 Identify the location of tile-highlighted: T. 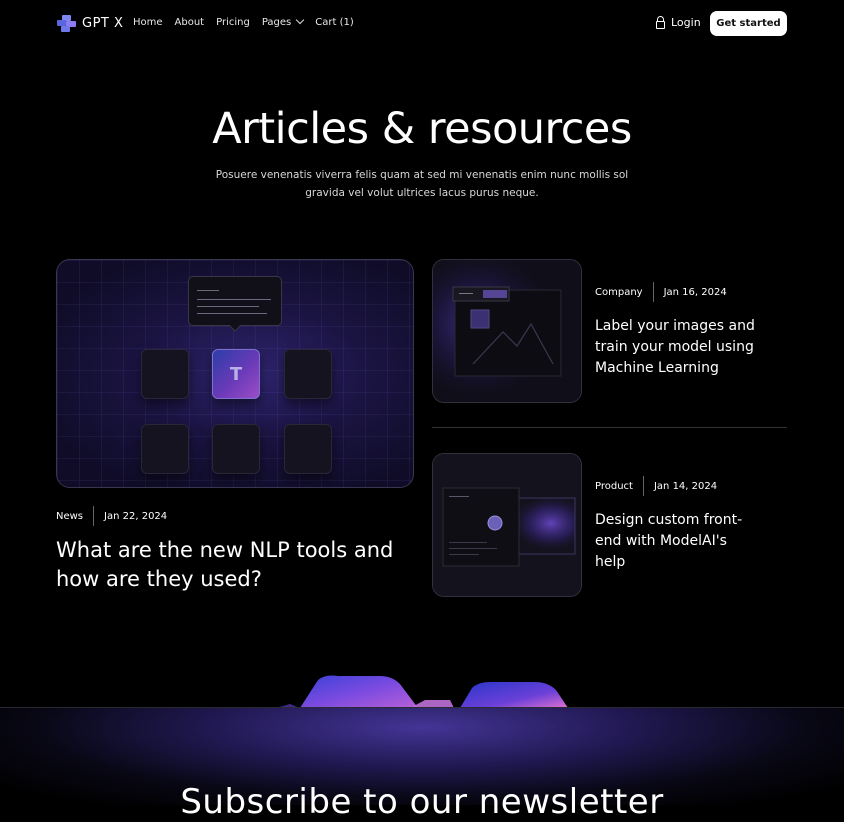
(236, 374).